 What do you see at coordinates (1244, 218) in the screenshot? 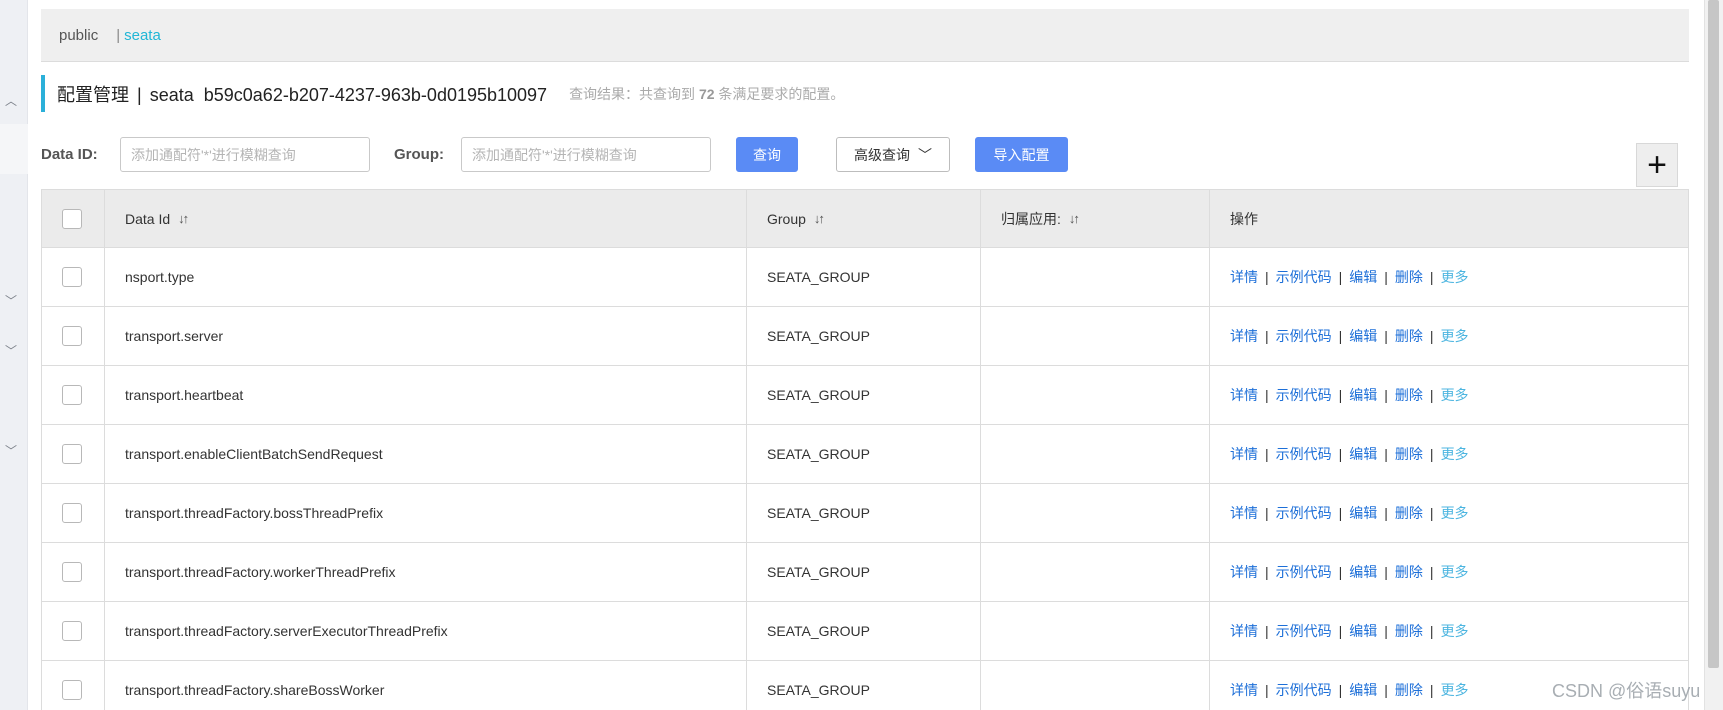
I see `header-actions-label: 操作` at bounding box center [1244, 218].